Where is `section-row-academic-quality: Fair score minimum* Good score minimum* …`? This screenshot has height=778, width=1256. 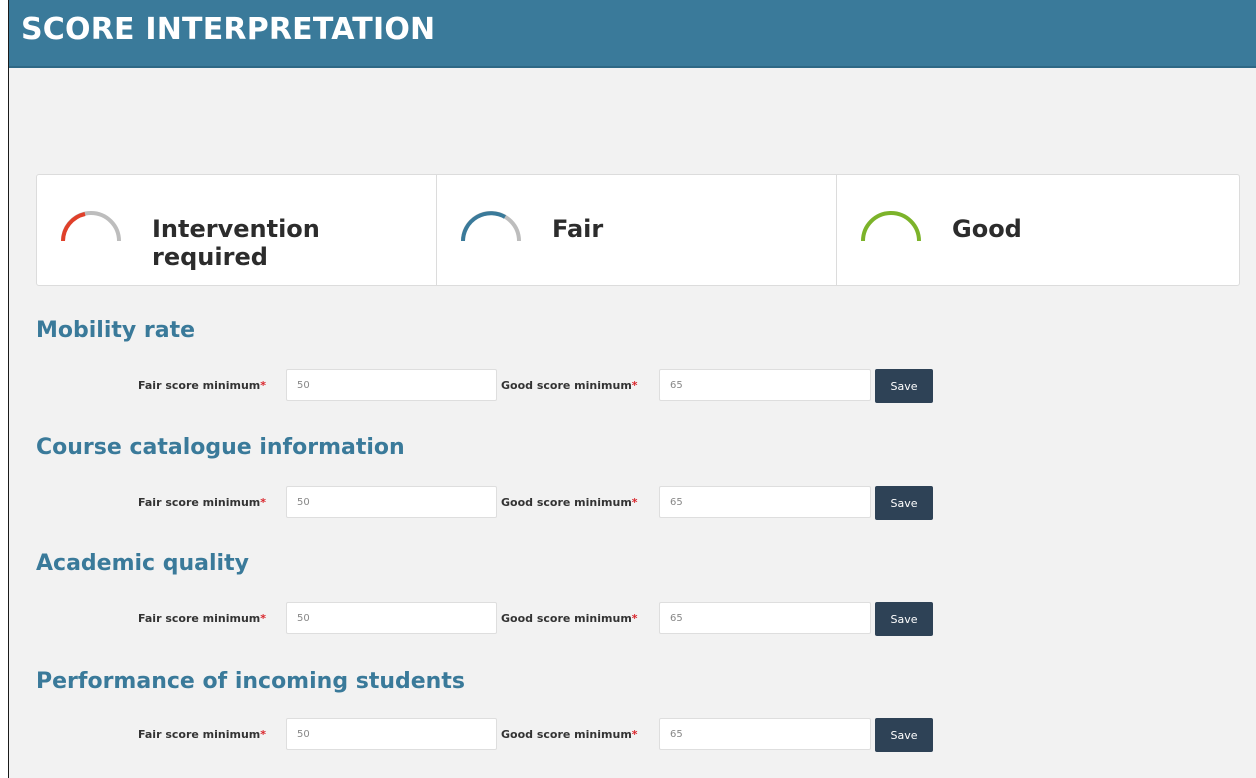 section-row-academic-quality: Fair score minimum* Good score minimum* … is located at coordinates (632, 619).